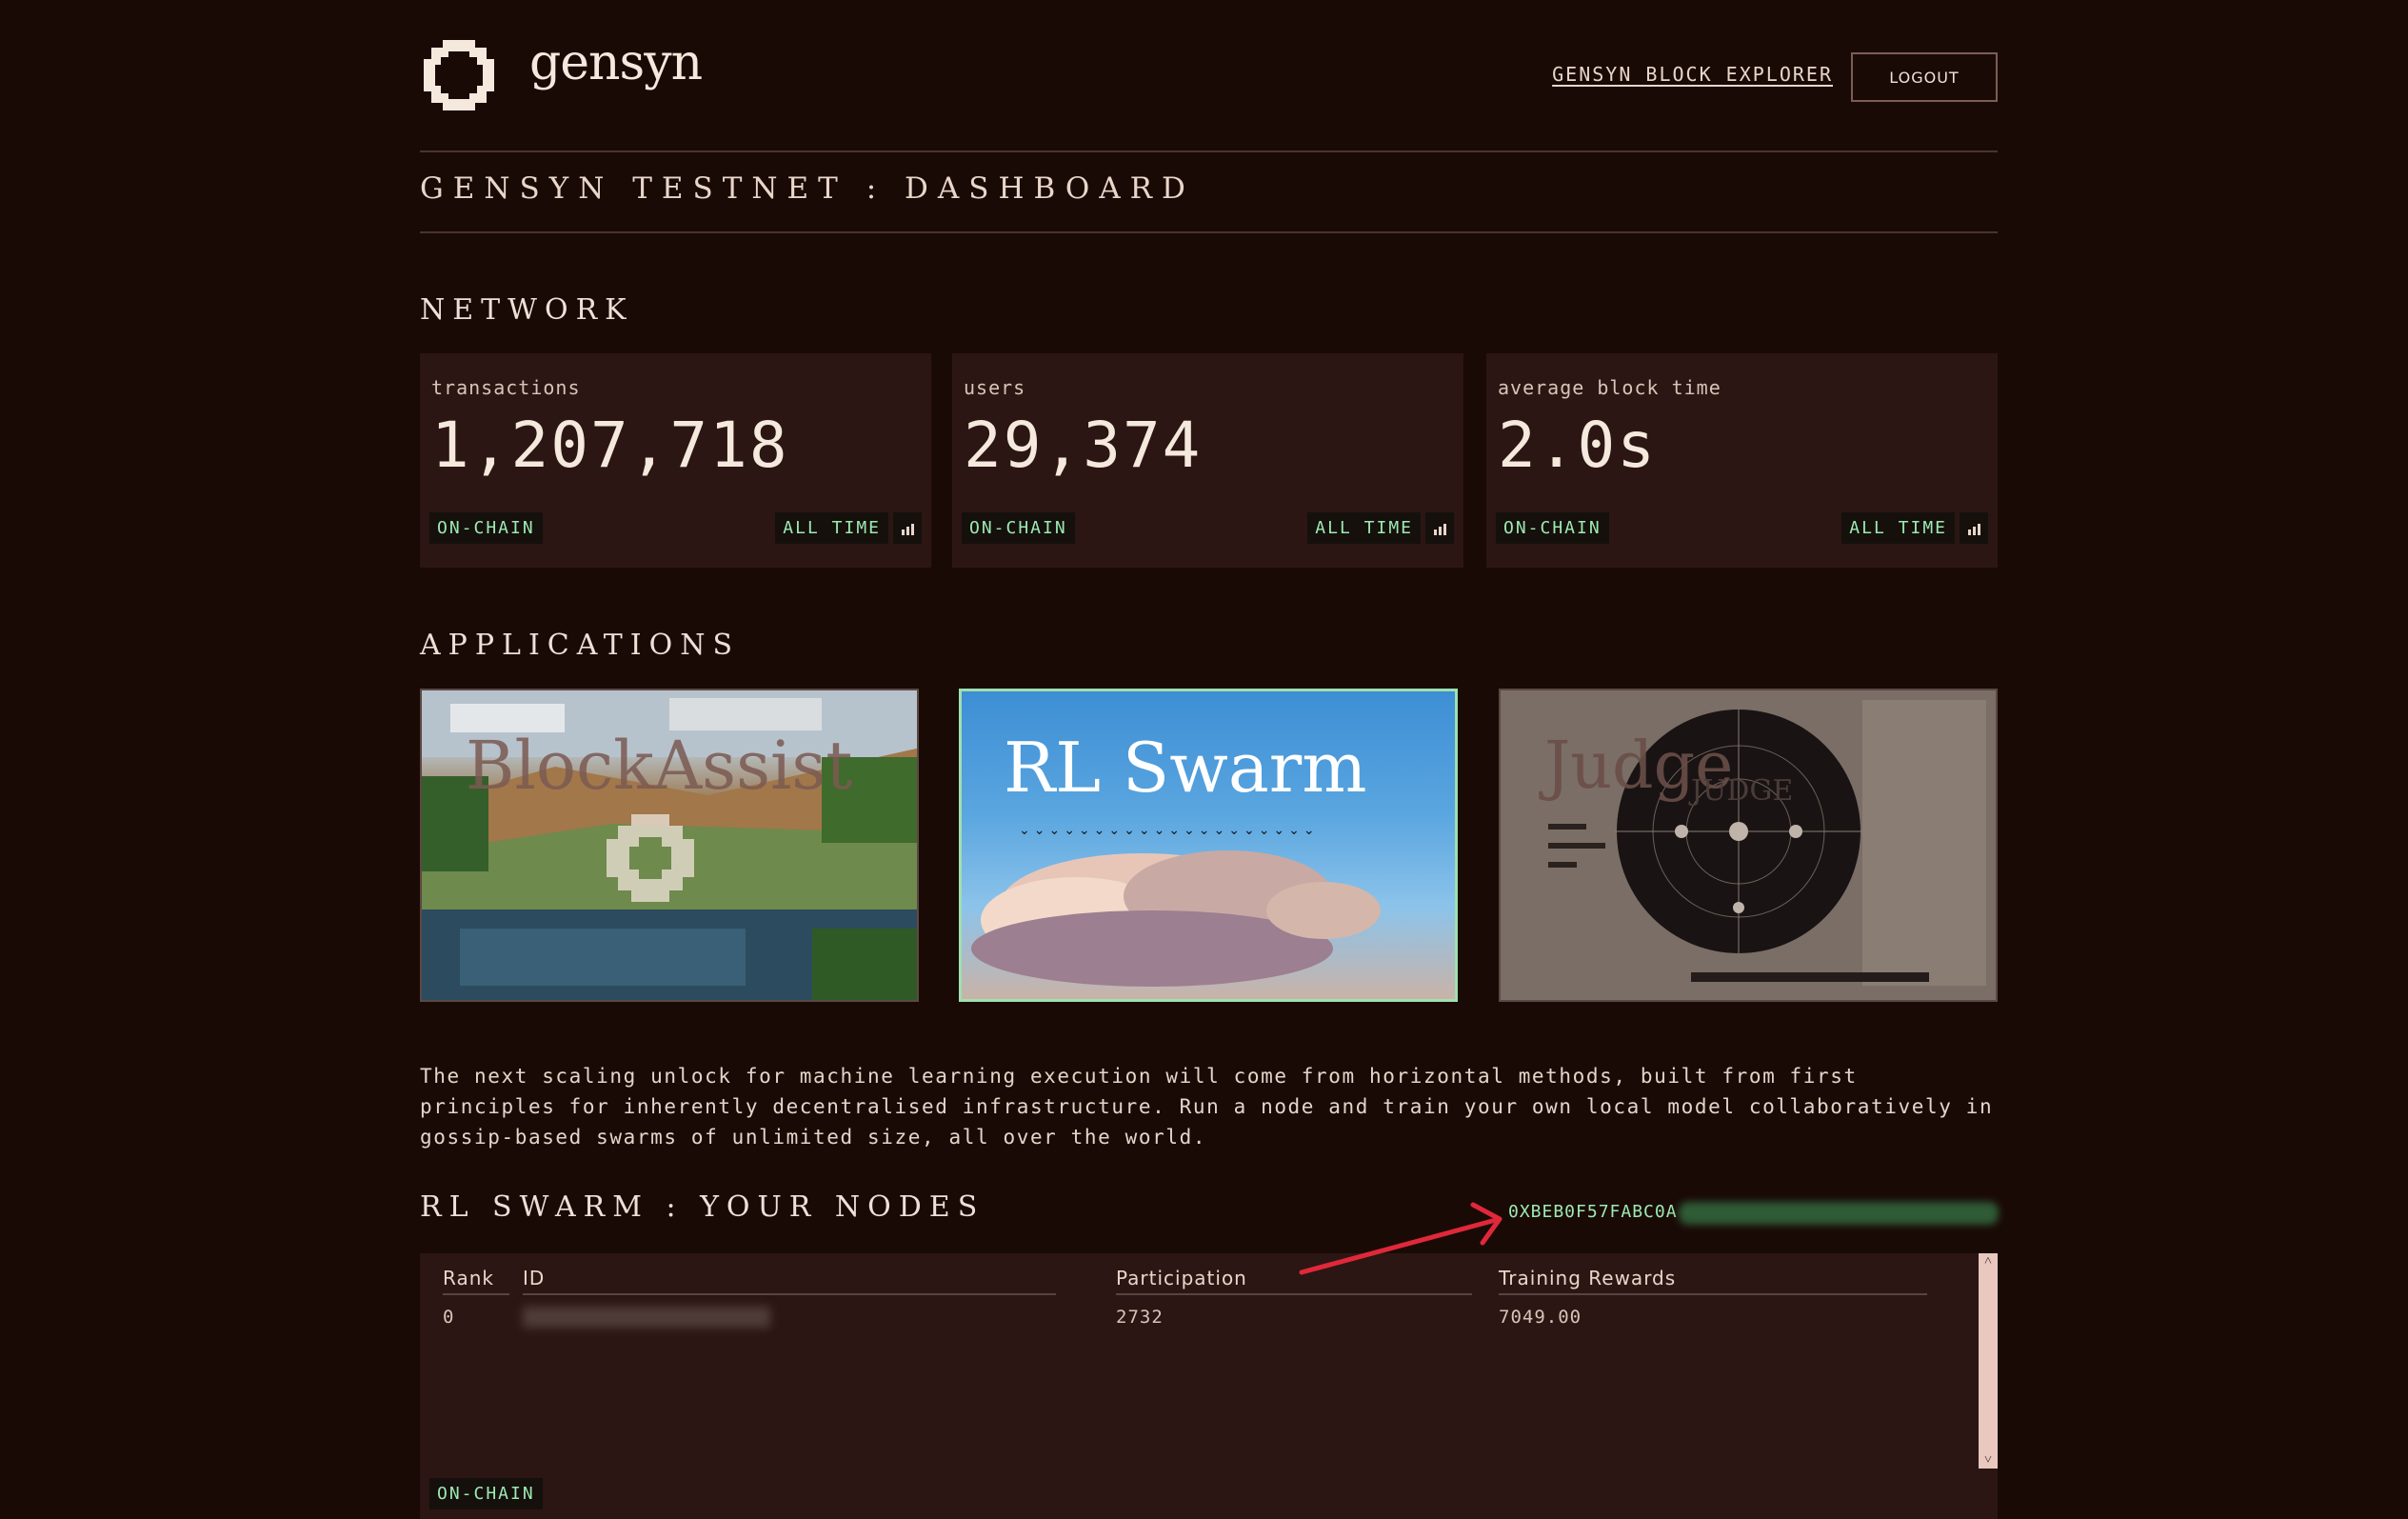 Image resolution: width=2408 pixels, height=1519 pixels. I want to click on stat-value: 2.0s, so click(1577, 445).